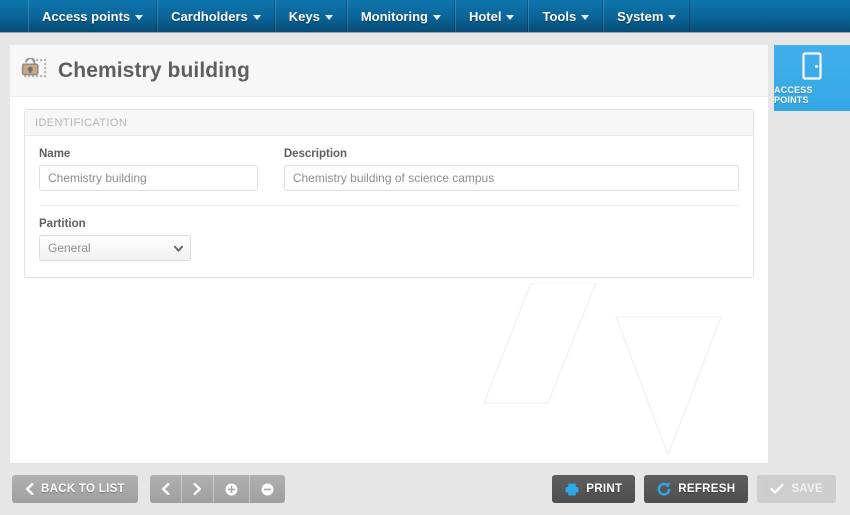  Describe the element at coordinates (69, 248) in the screenshot. I see `partition-selected-value: General` at that location.